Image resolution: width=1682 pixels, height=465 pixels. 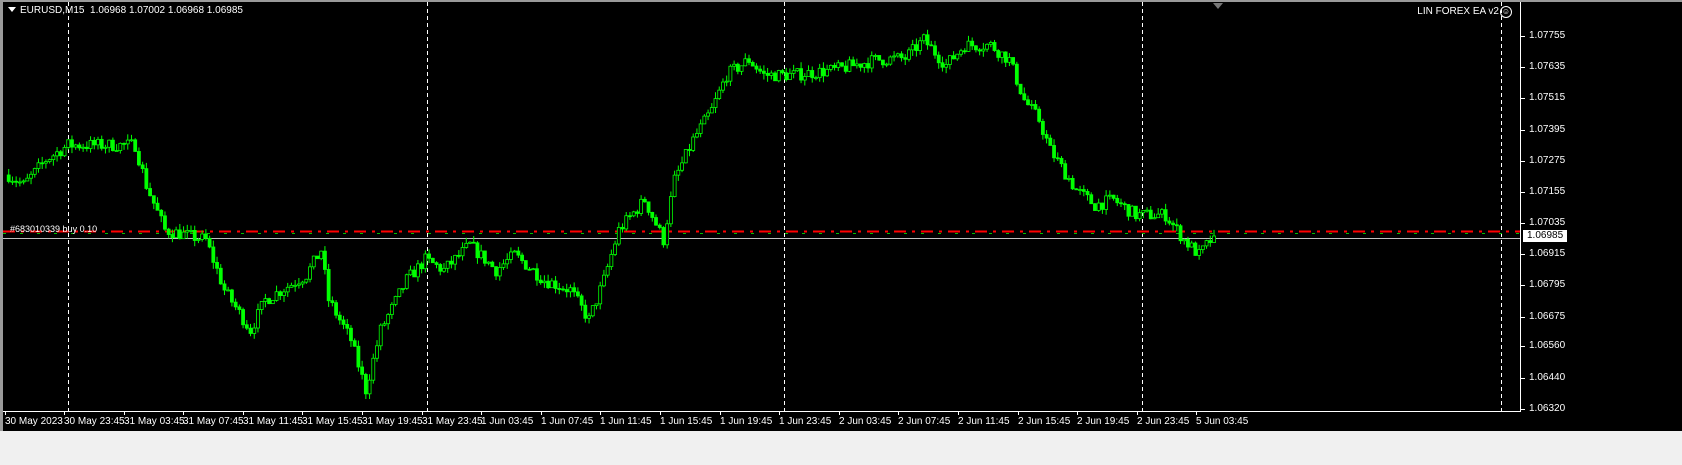 What do you see at coordinates (1044, 421) in the screenshot?
I see `time-tick-label: 2 Jun 15:45` at bounding box center [1044, 421].